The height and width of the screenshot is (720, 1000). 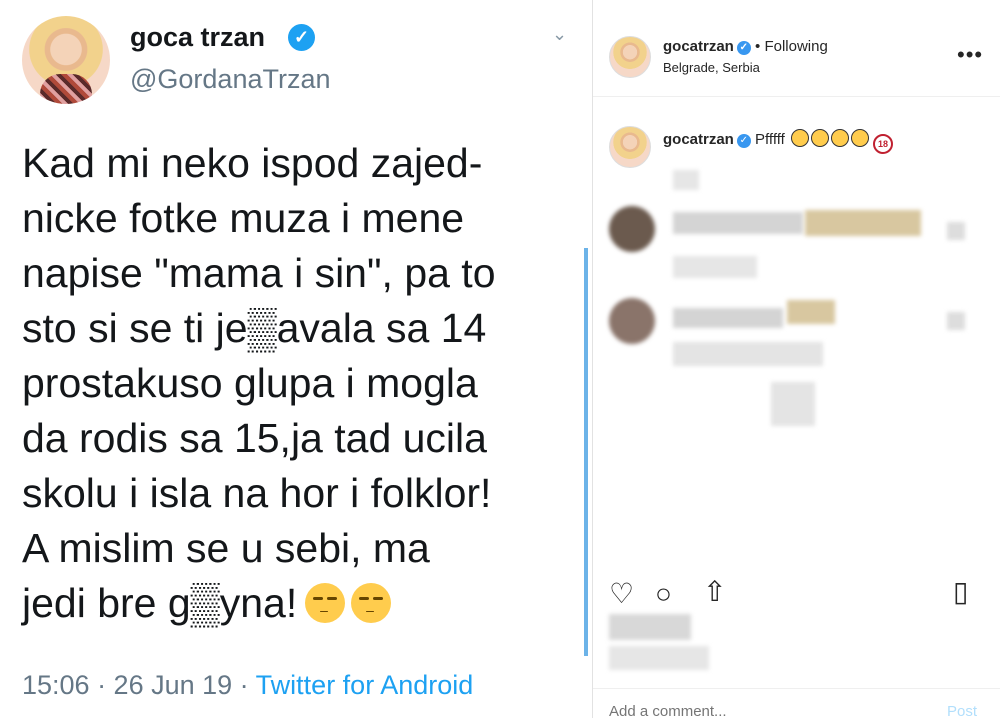 I want to click on more-options-icon: •••, so click(x=970, y=55).